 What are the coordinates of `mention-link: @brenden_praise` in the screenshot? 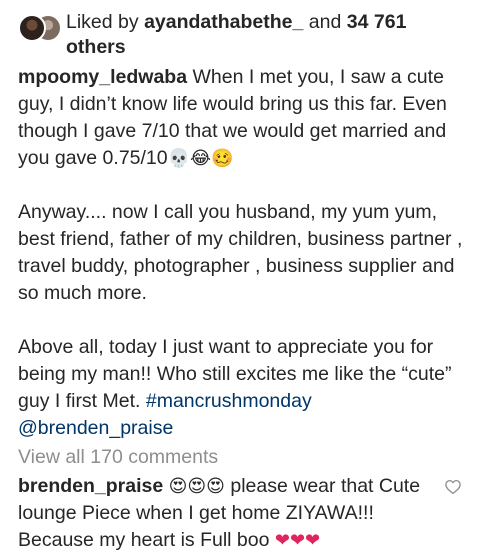 It's located at (95, 428).